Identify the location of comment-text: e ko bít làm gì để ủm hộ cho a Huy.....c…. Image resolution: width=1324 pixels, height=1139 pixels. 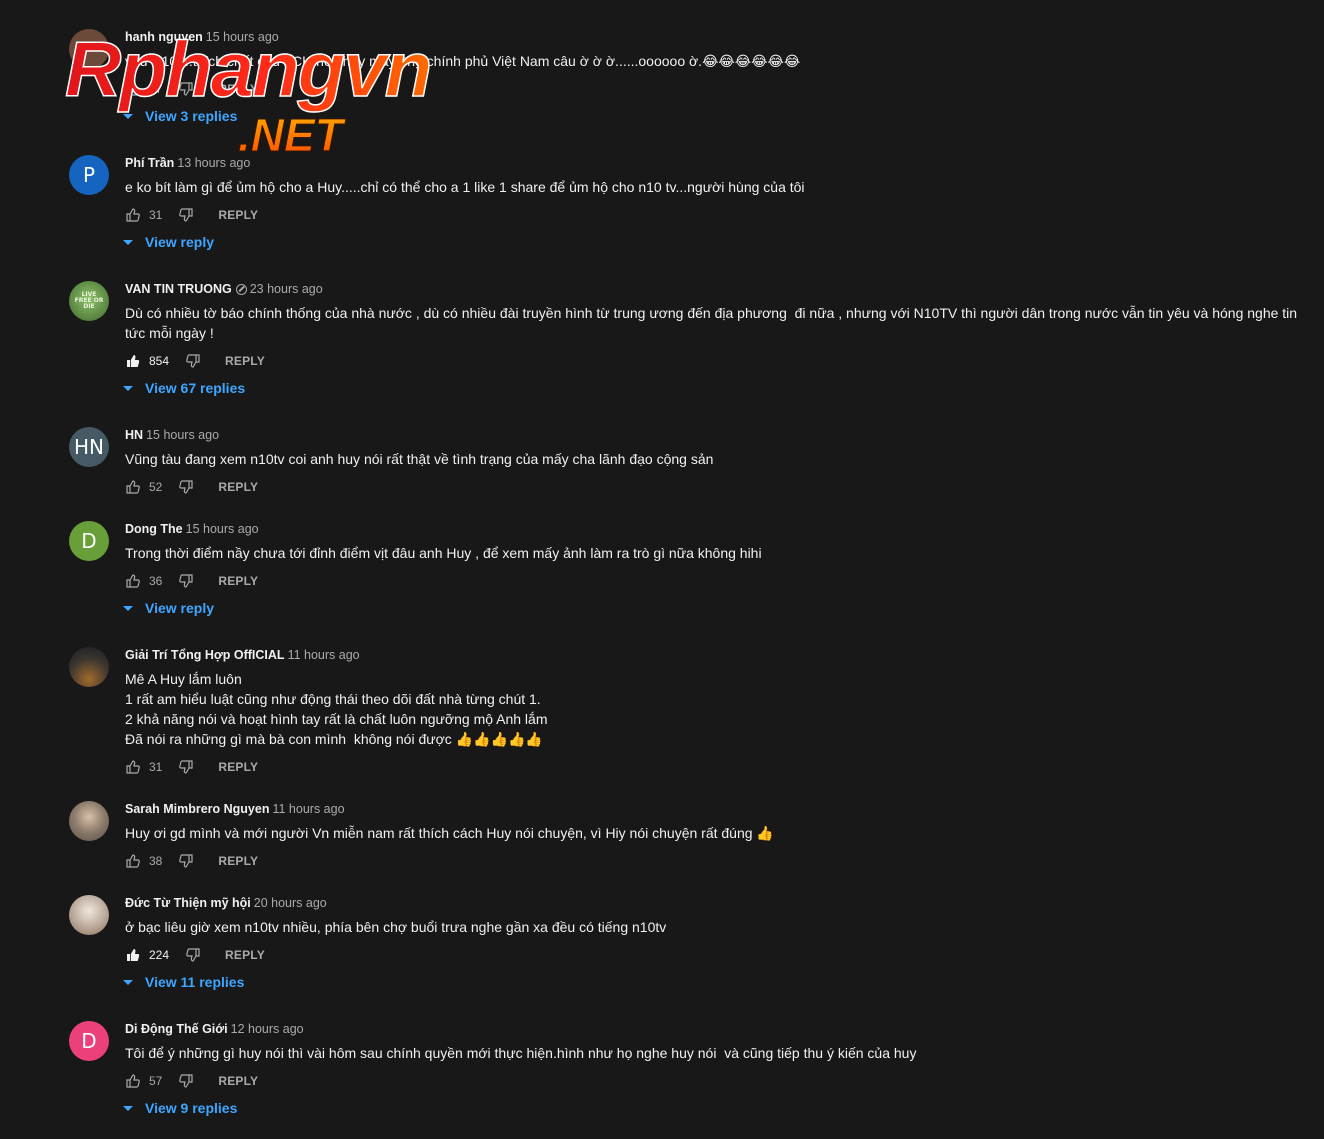
(465, 187).